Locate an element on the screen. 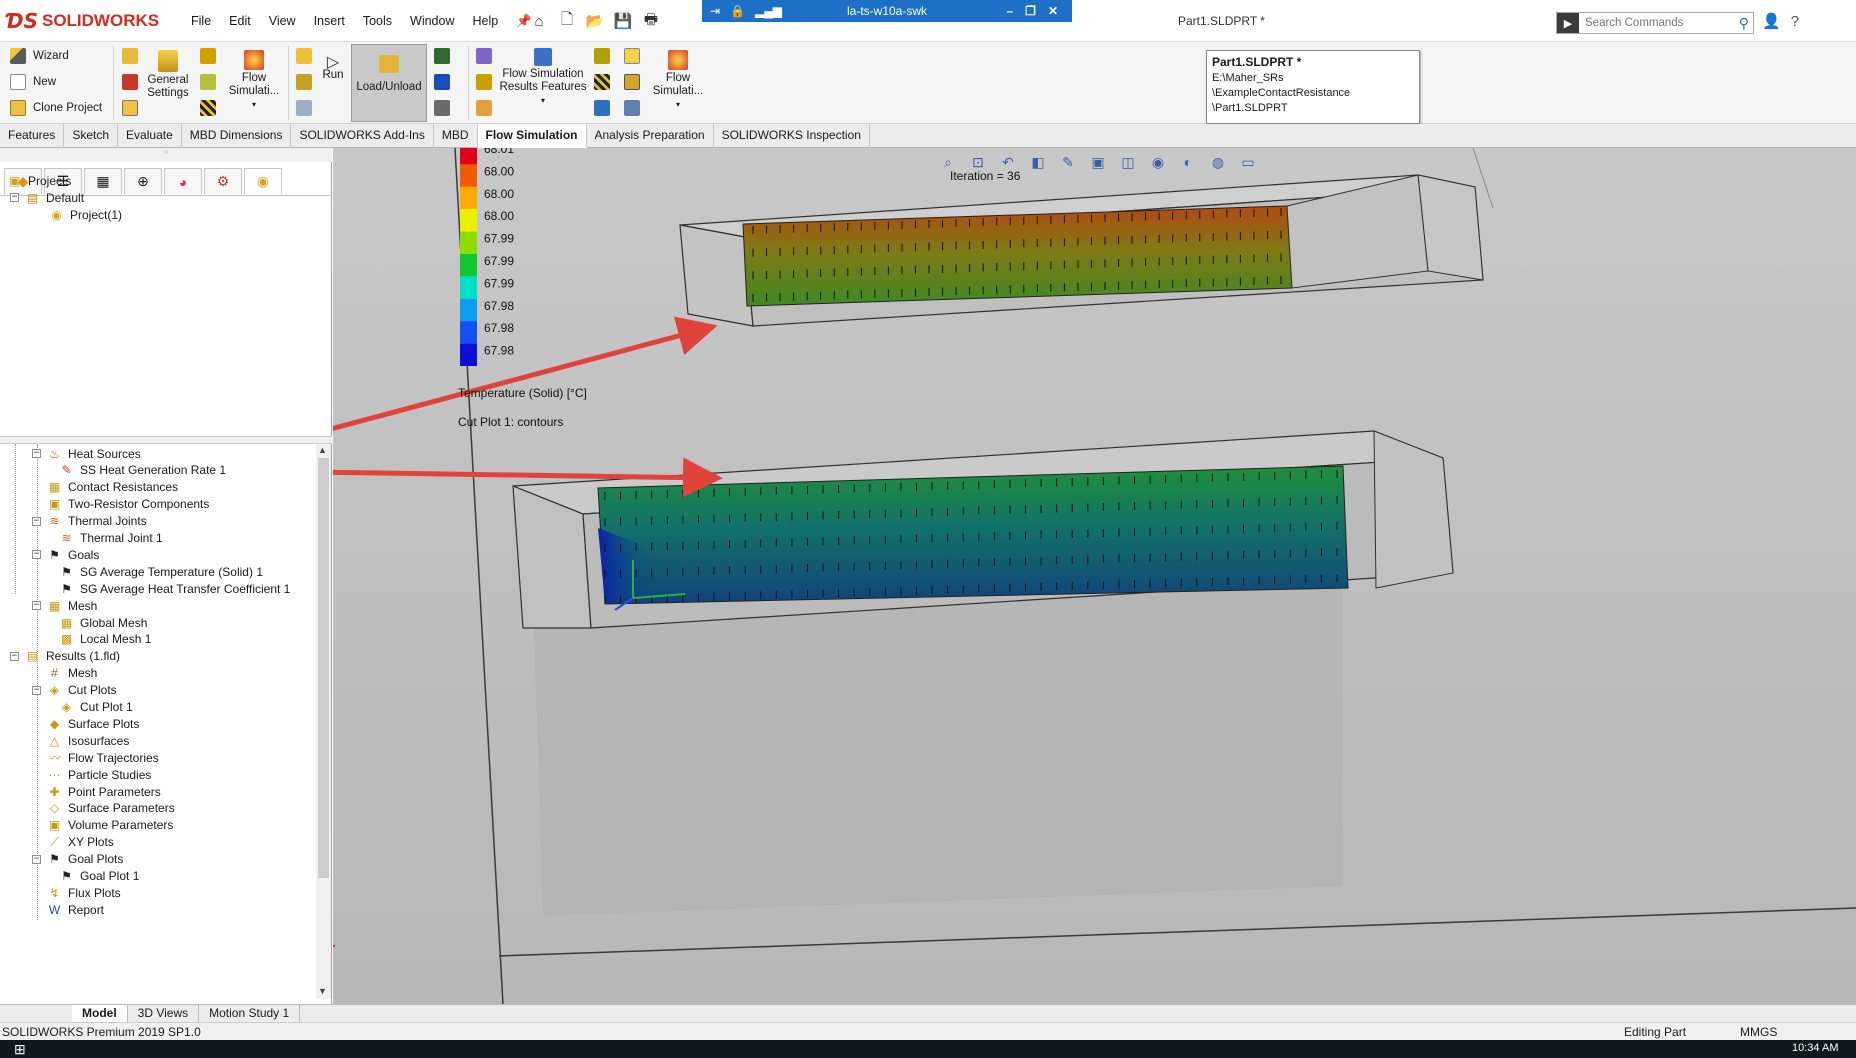 Image resolution: width=1856 pixels, height=1058 pixels. report-tool-icon is located at coordinates (484, 108).